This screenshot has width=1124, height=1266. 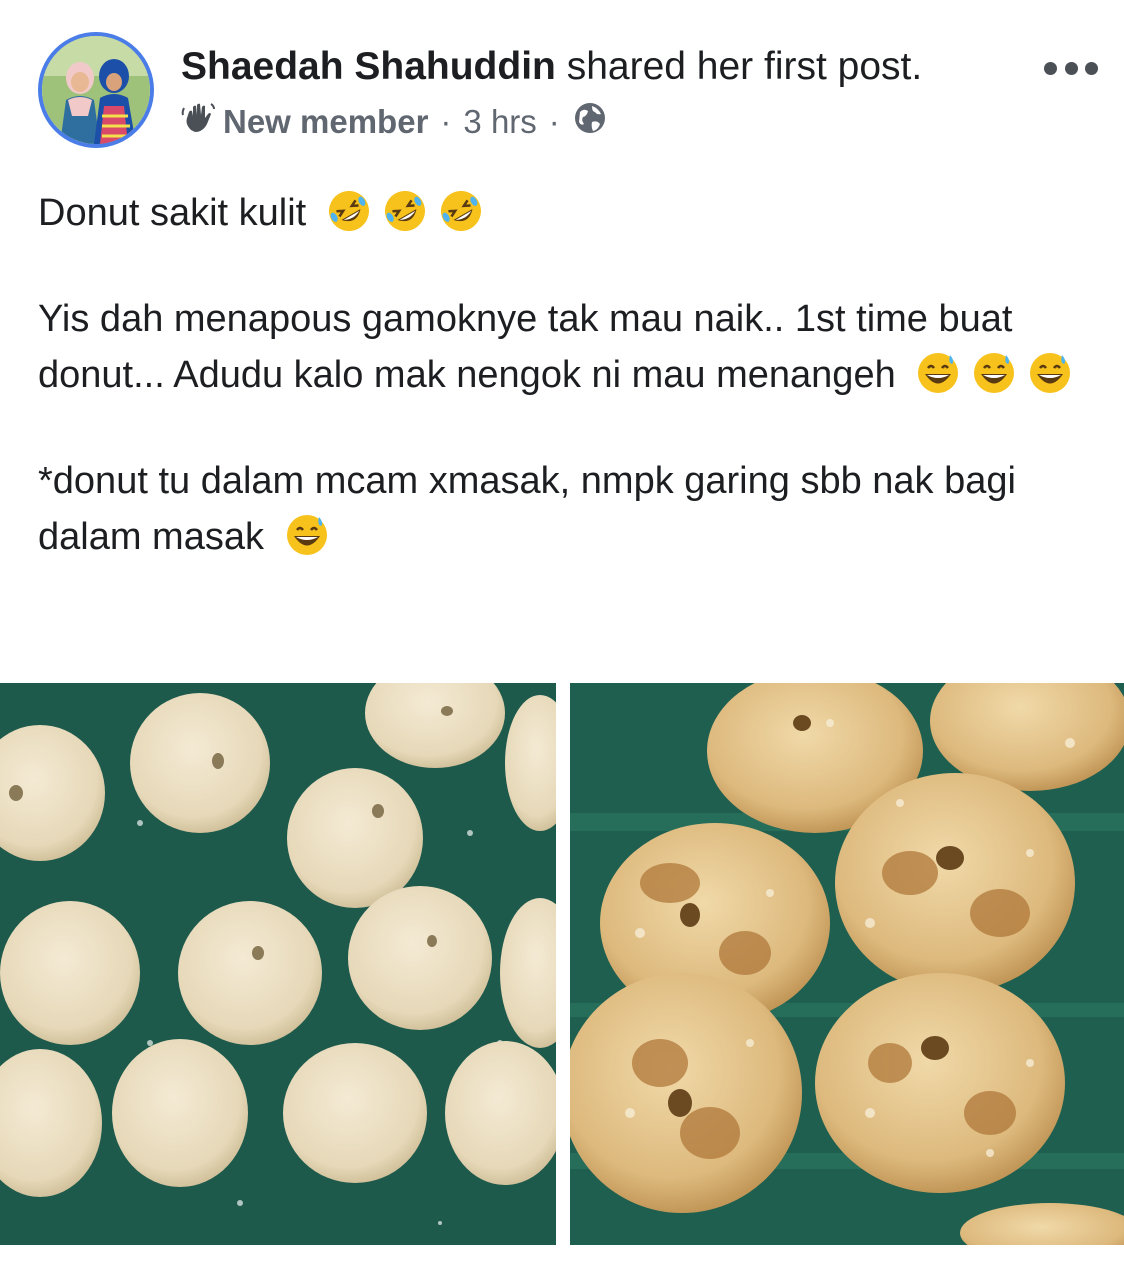 I want to click on author-name: Shaedah Shahuddin, so click(x=368, y=66).